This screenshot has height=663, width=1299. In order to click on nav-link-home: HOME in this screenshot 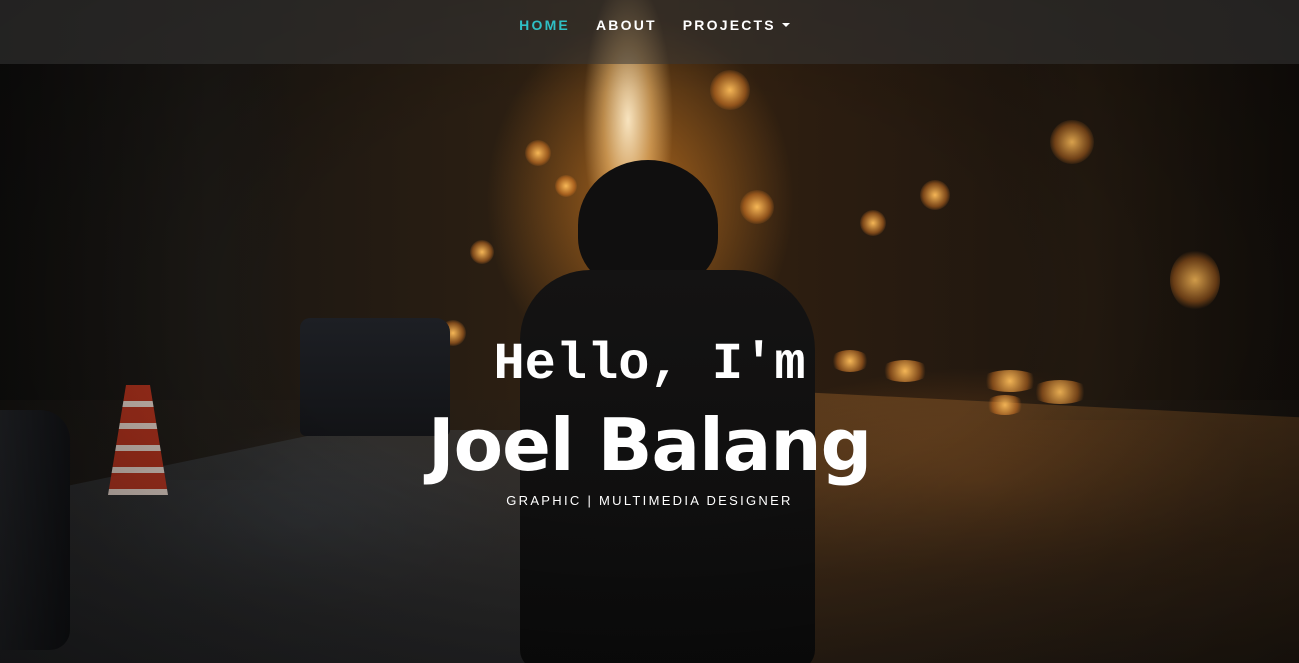, I will do `click(544, 25)`.